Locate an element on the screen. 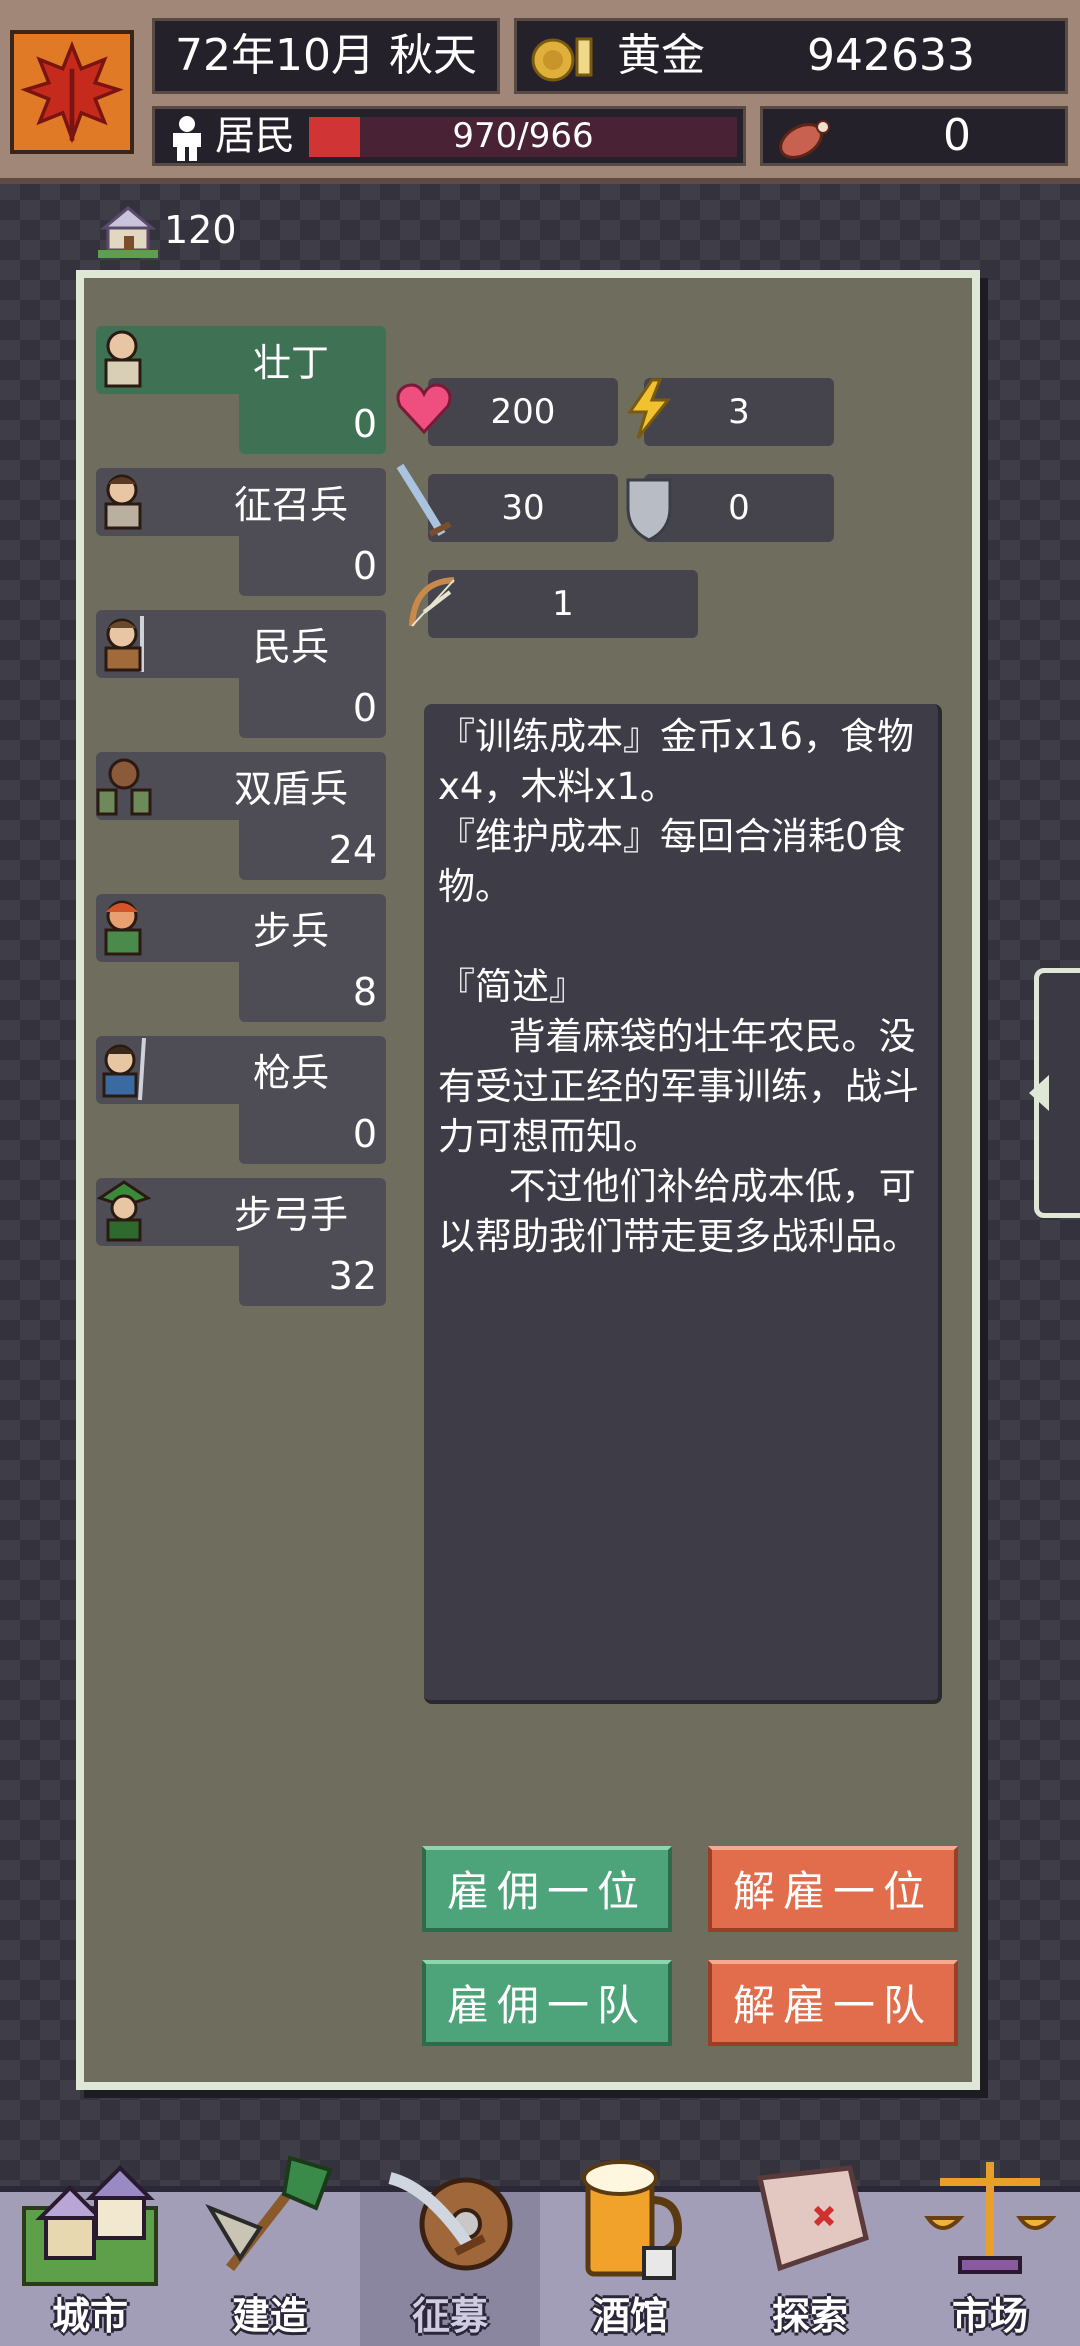  meat-value: 0 is located at coordinates (957, 135).